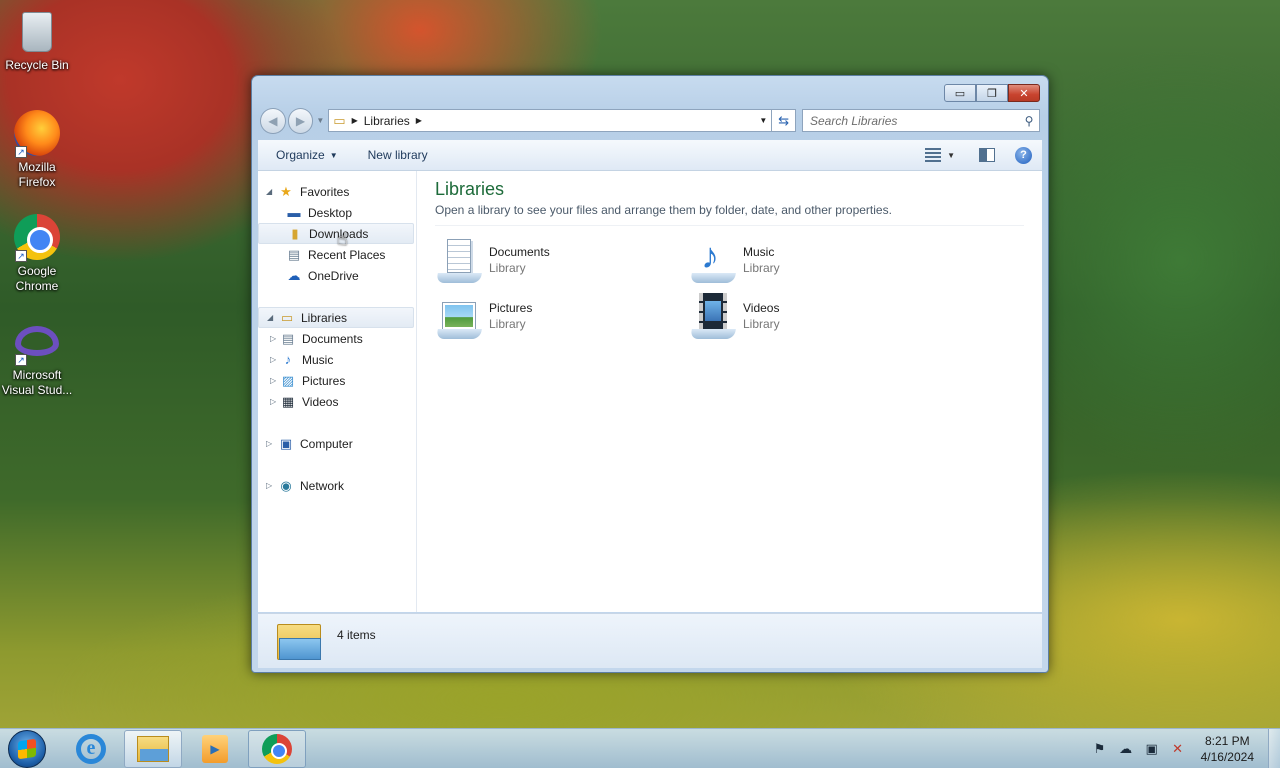 The height and width of the screenshot is (768, 1280). What do you see at coordinates (511, 308) in the screenshot?
I see `library-name: Pictures` at bounding box center [511, 308].